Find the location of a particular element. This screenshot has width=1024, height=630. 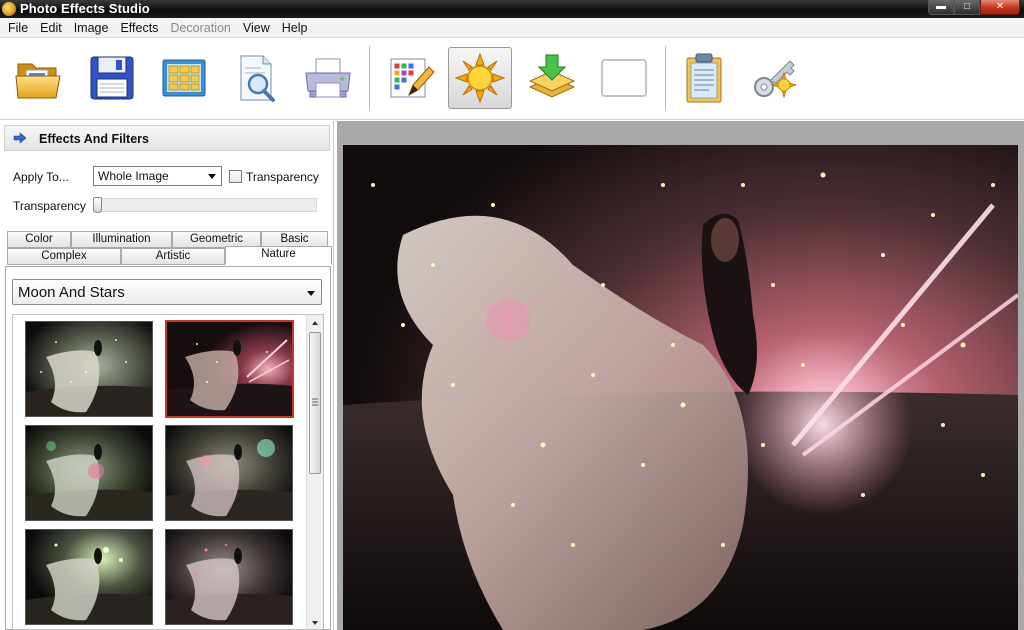

save-button is located at coordinates (112, 78).